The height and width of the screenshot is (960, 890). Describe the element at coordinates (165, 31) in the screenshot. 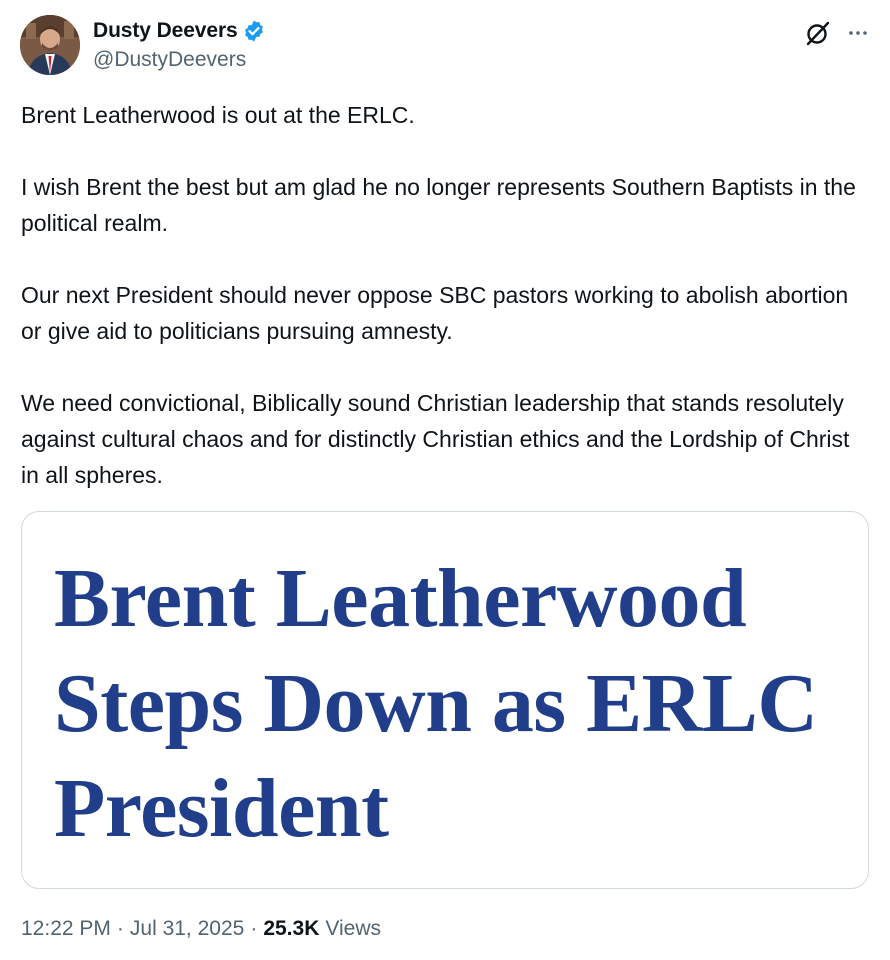

I see `display-name: Dusty Deevers` at that location.